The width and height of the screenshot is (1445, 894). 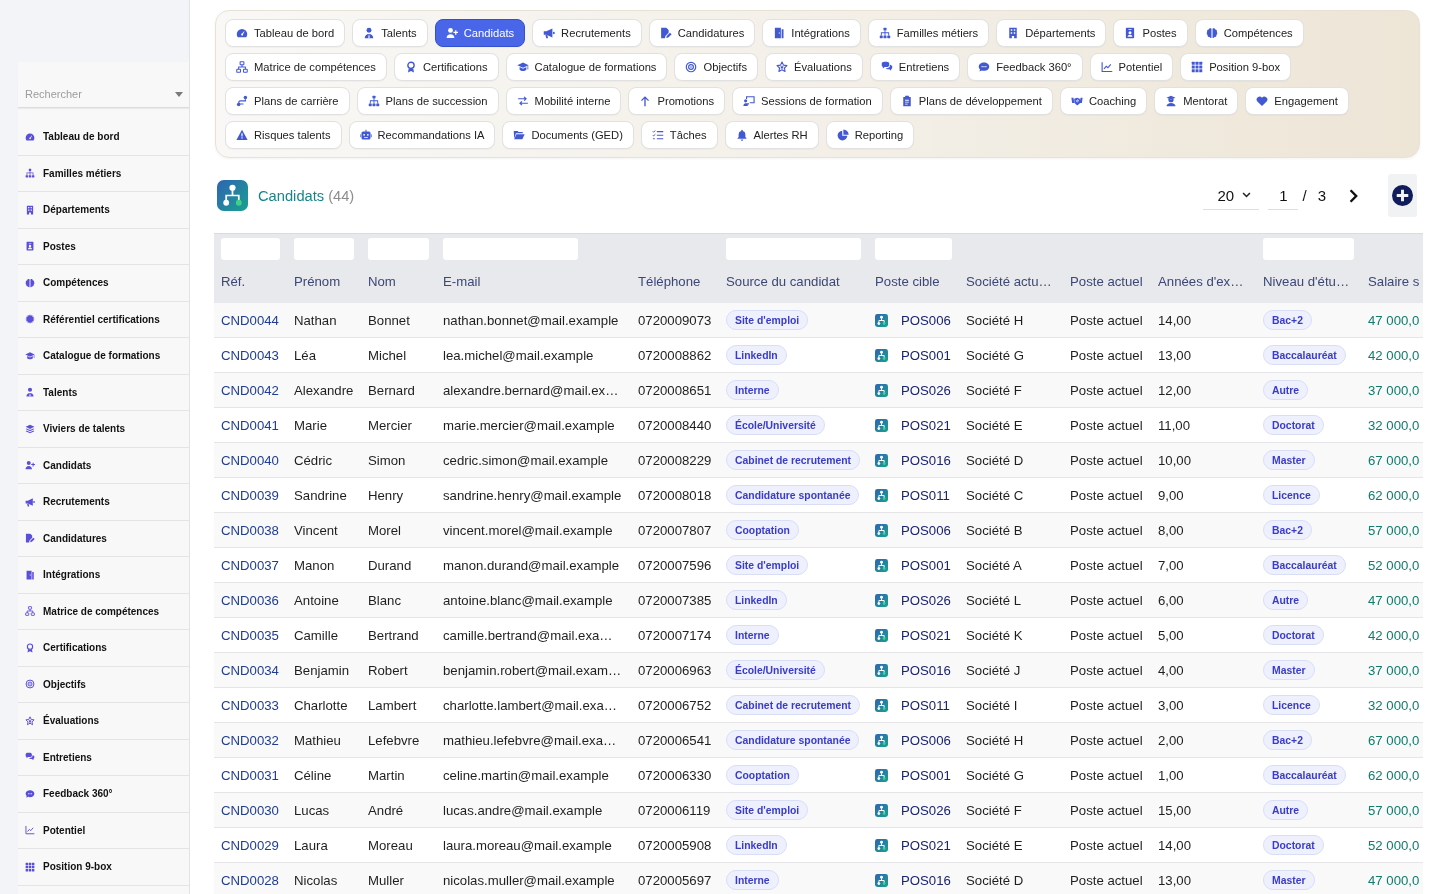 What do you see at coordinates (928, 33) in the screenshot?
I see `nav-tab: Familles métiers` at bounding box center [928, 33].